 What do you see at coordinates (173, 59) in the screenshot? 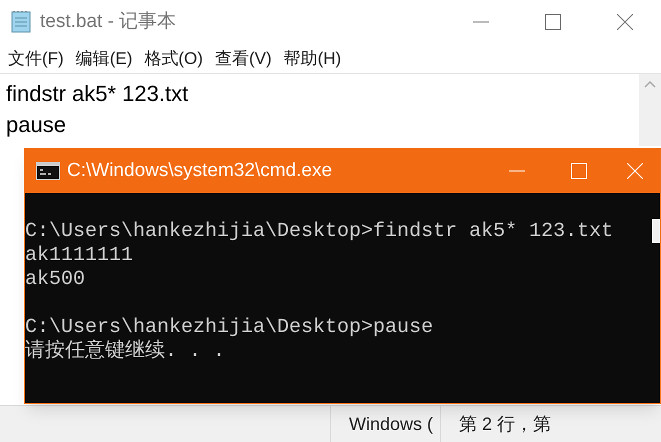
I see `menu-item: 格式(O)` at bounding box center [173, 59].